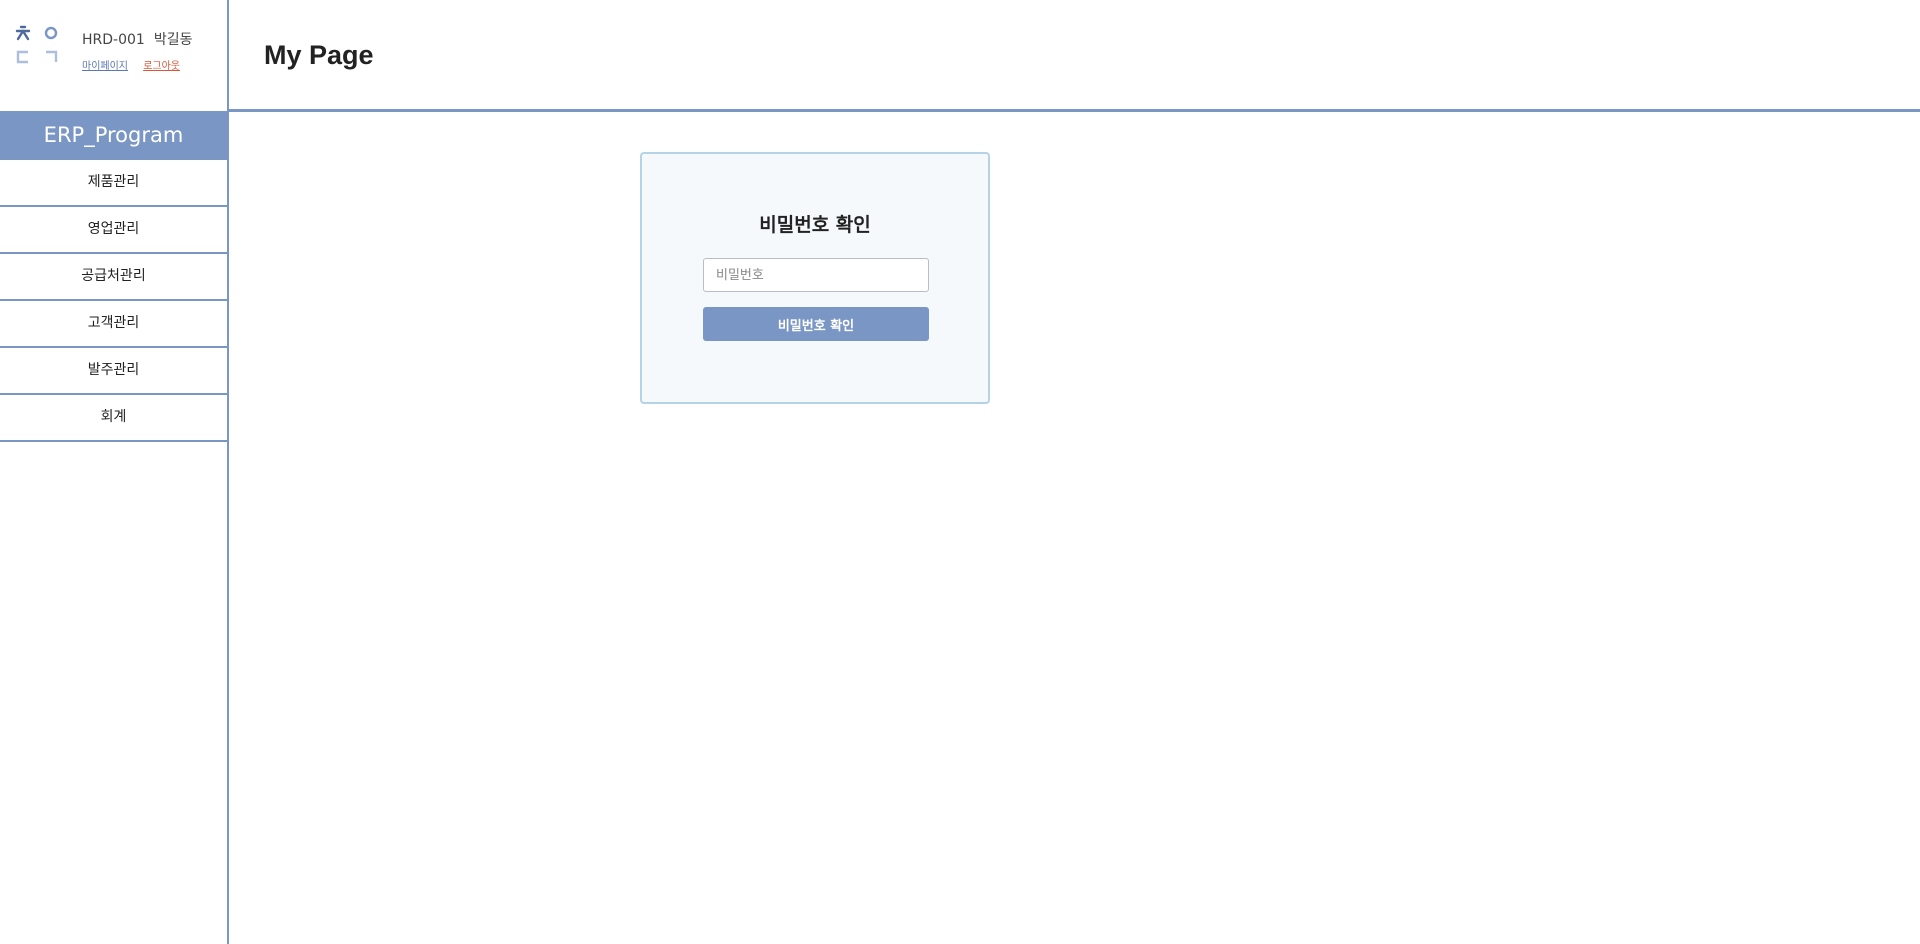 This screenshot has height=944, width=1920. Describe the element at coordinates (38, 46) in the screenshot. I see `hangul-initials-logo-icon` at that location.